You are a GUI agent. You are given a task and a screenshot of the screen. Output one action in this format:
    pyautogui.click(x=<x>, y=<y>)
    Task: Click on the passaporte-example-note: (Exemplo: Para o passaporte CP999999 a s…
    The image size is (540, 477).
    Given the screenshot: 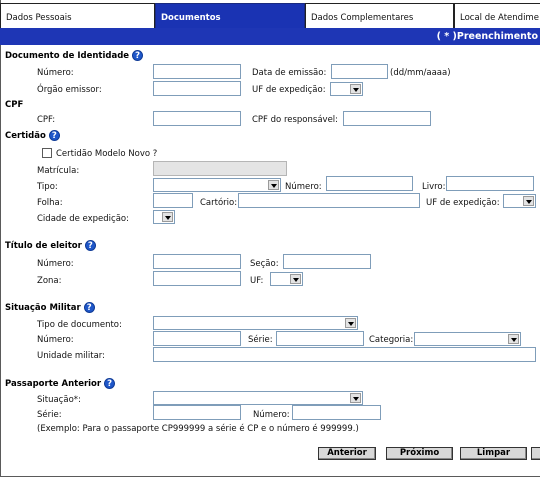 What is the action you would take?
    pyautogui.click(x=198, y=429)
    